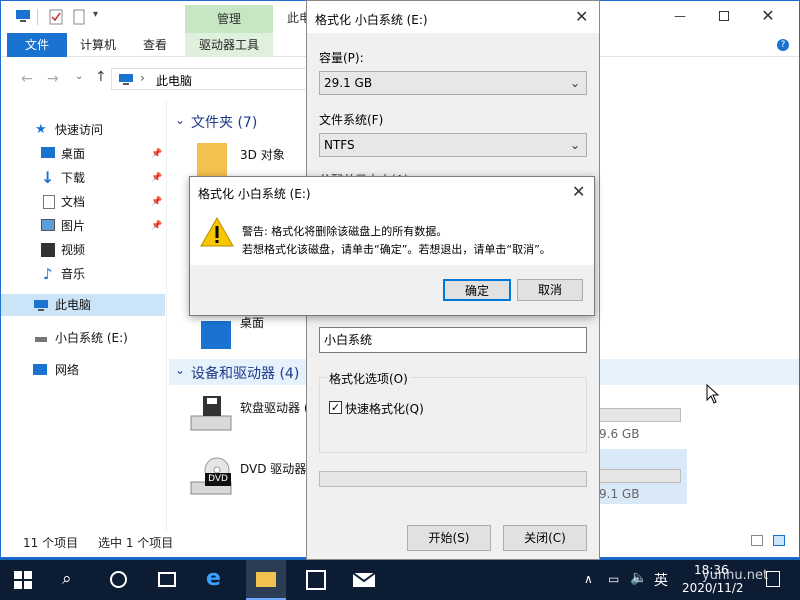 The width and height of the screenshot is (800, 600). I want to click on floppy-drive-icon, so click(211, 413).